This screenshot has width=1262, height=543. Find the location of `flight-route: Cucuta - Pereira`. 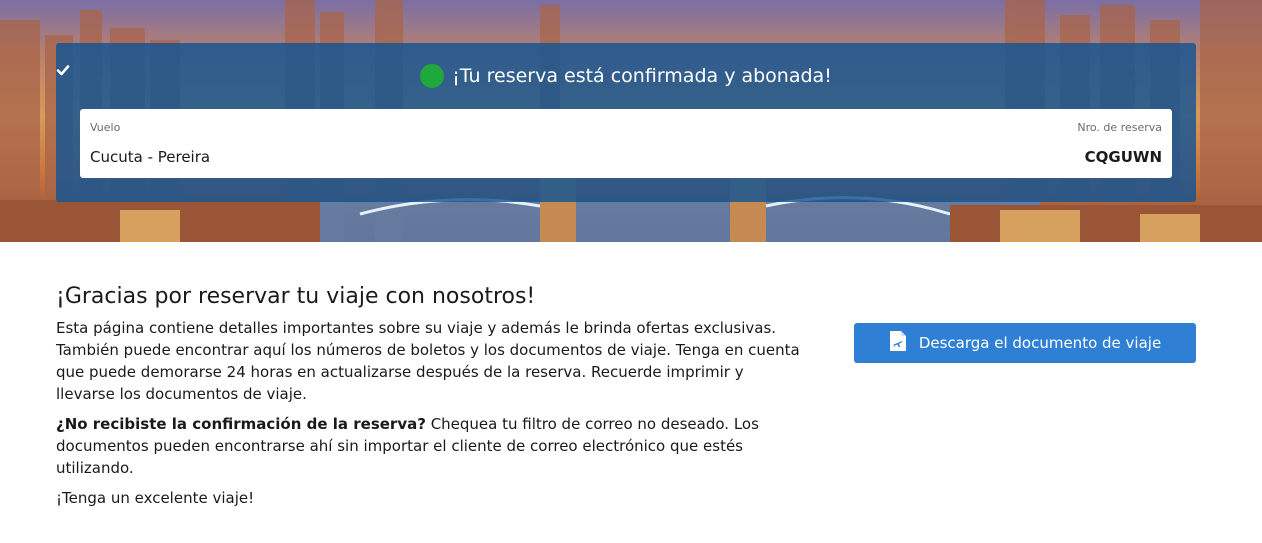

flight-route: Cucuta - Pereira is located at coordinates (150, 157).